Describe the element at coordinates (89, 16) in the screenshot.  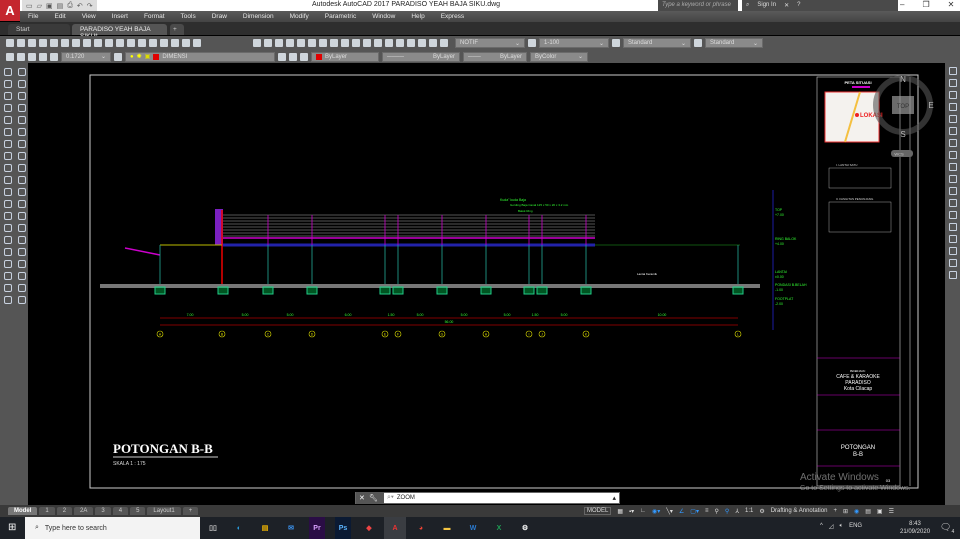
I see `menu-view: View` at that location.